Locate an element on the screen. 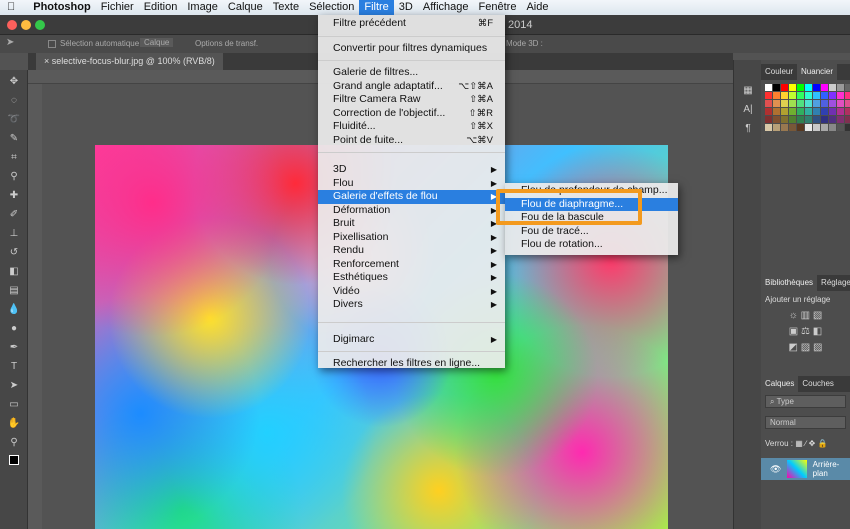  type-tool-icon: T is located at coordinates (14, 367).